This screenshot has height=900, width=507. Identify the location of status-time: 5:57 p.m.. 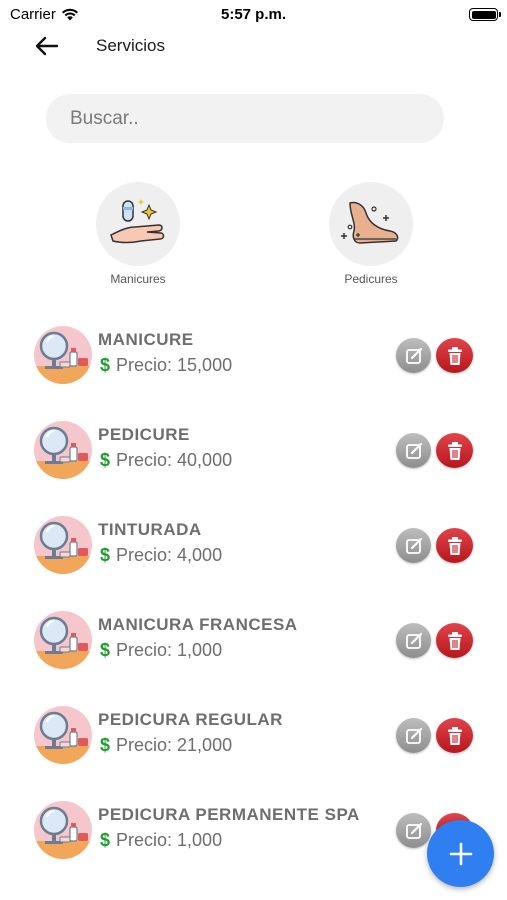
(253, 14).